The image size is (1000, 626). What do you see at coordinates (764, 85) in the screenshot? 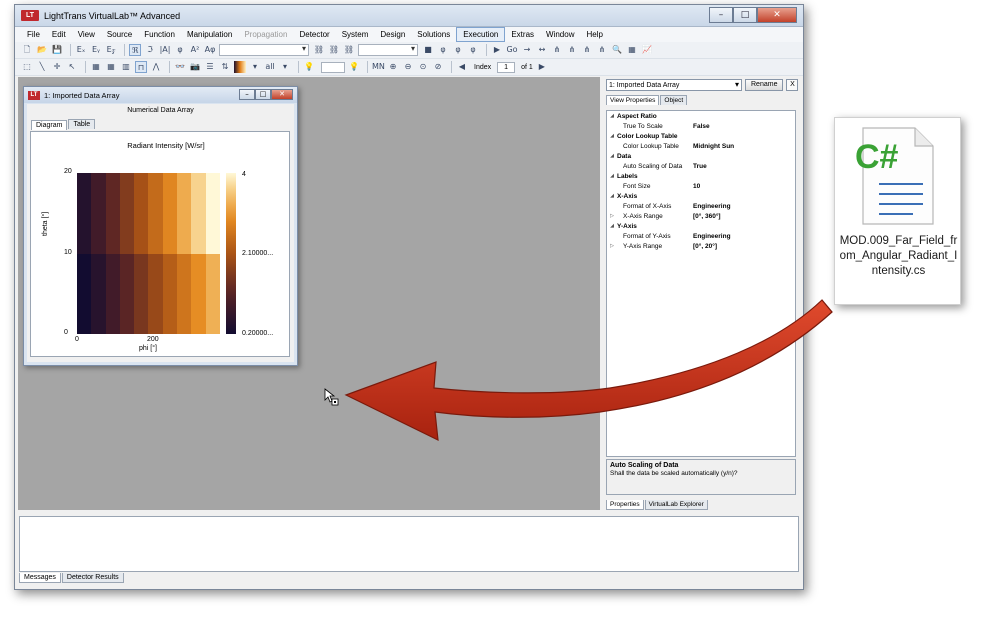
I see `rename-button: Rename` at bounding box center [764, 85].